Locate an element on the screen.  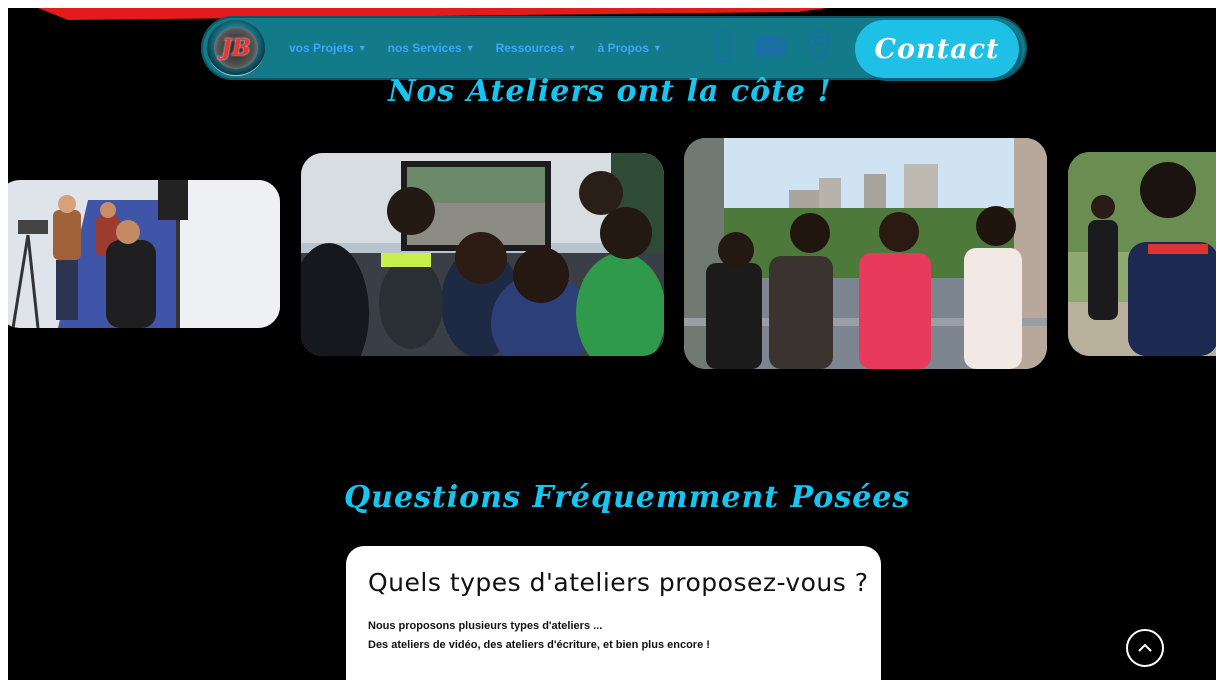
studio-photo-image is located at coordinates (144, 254).